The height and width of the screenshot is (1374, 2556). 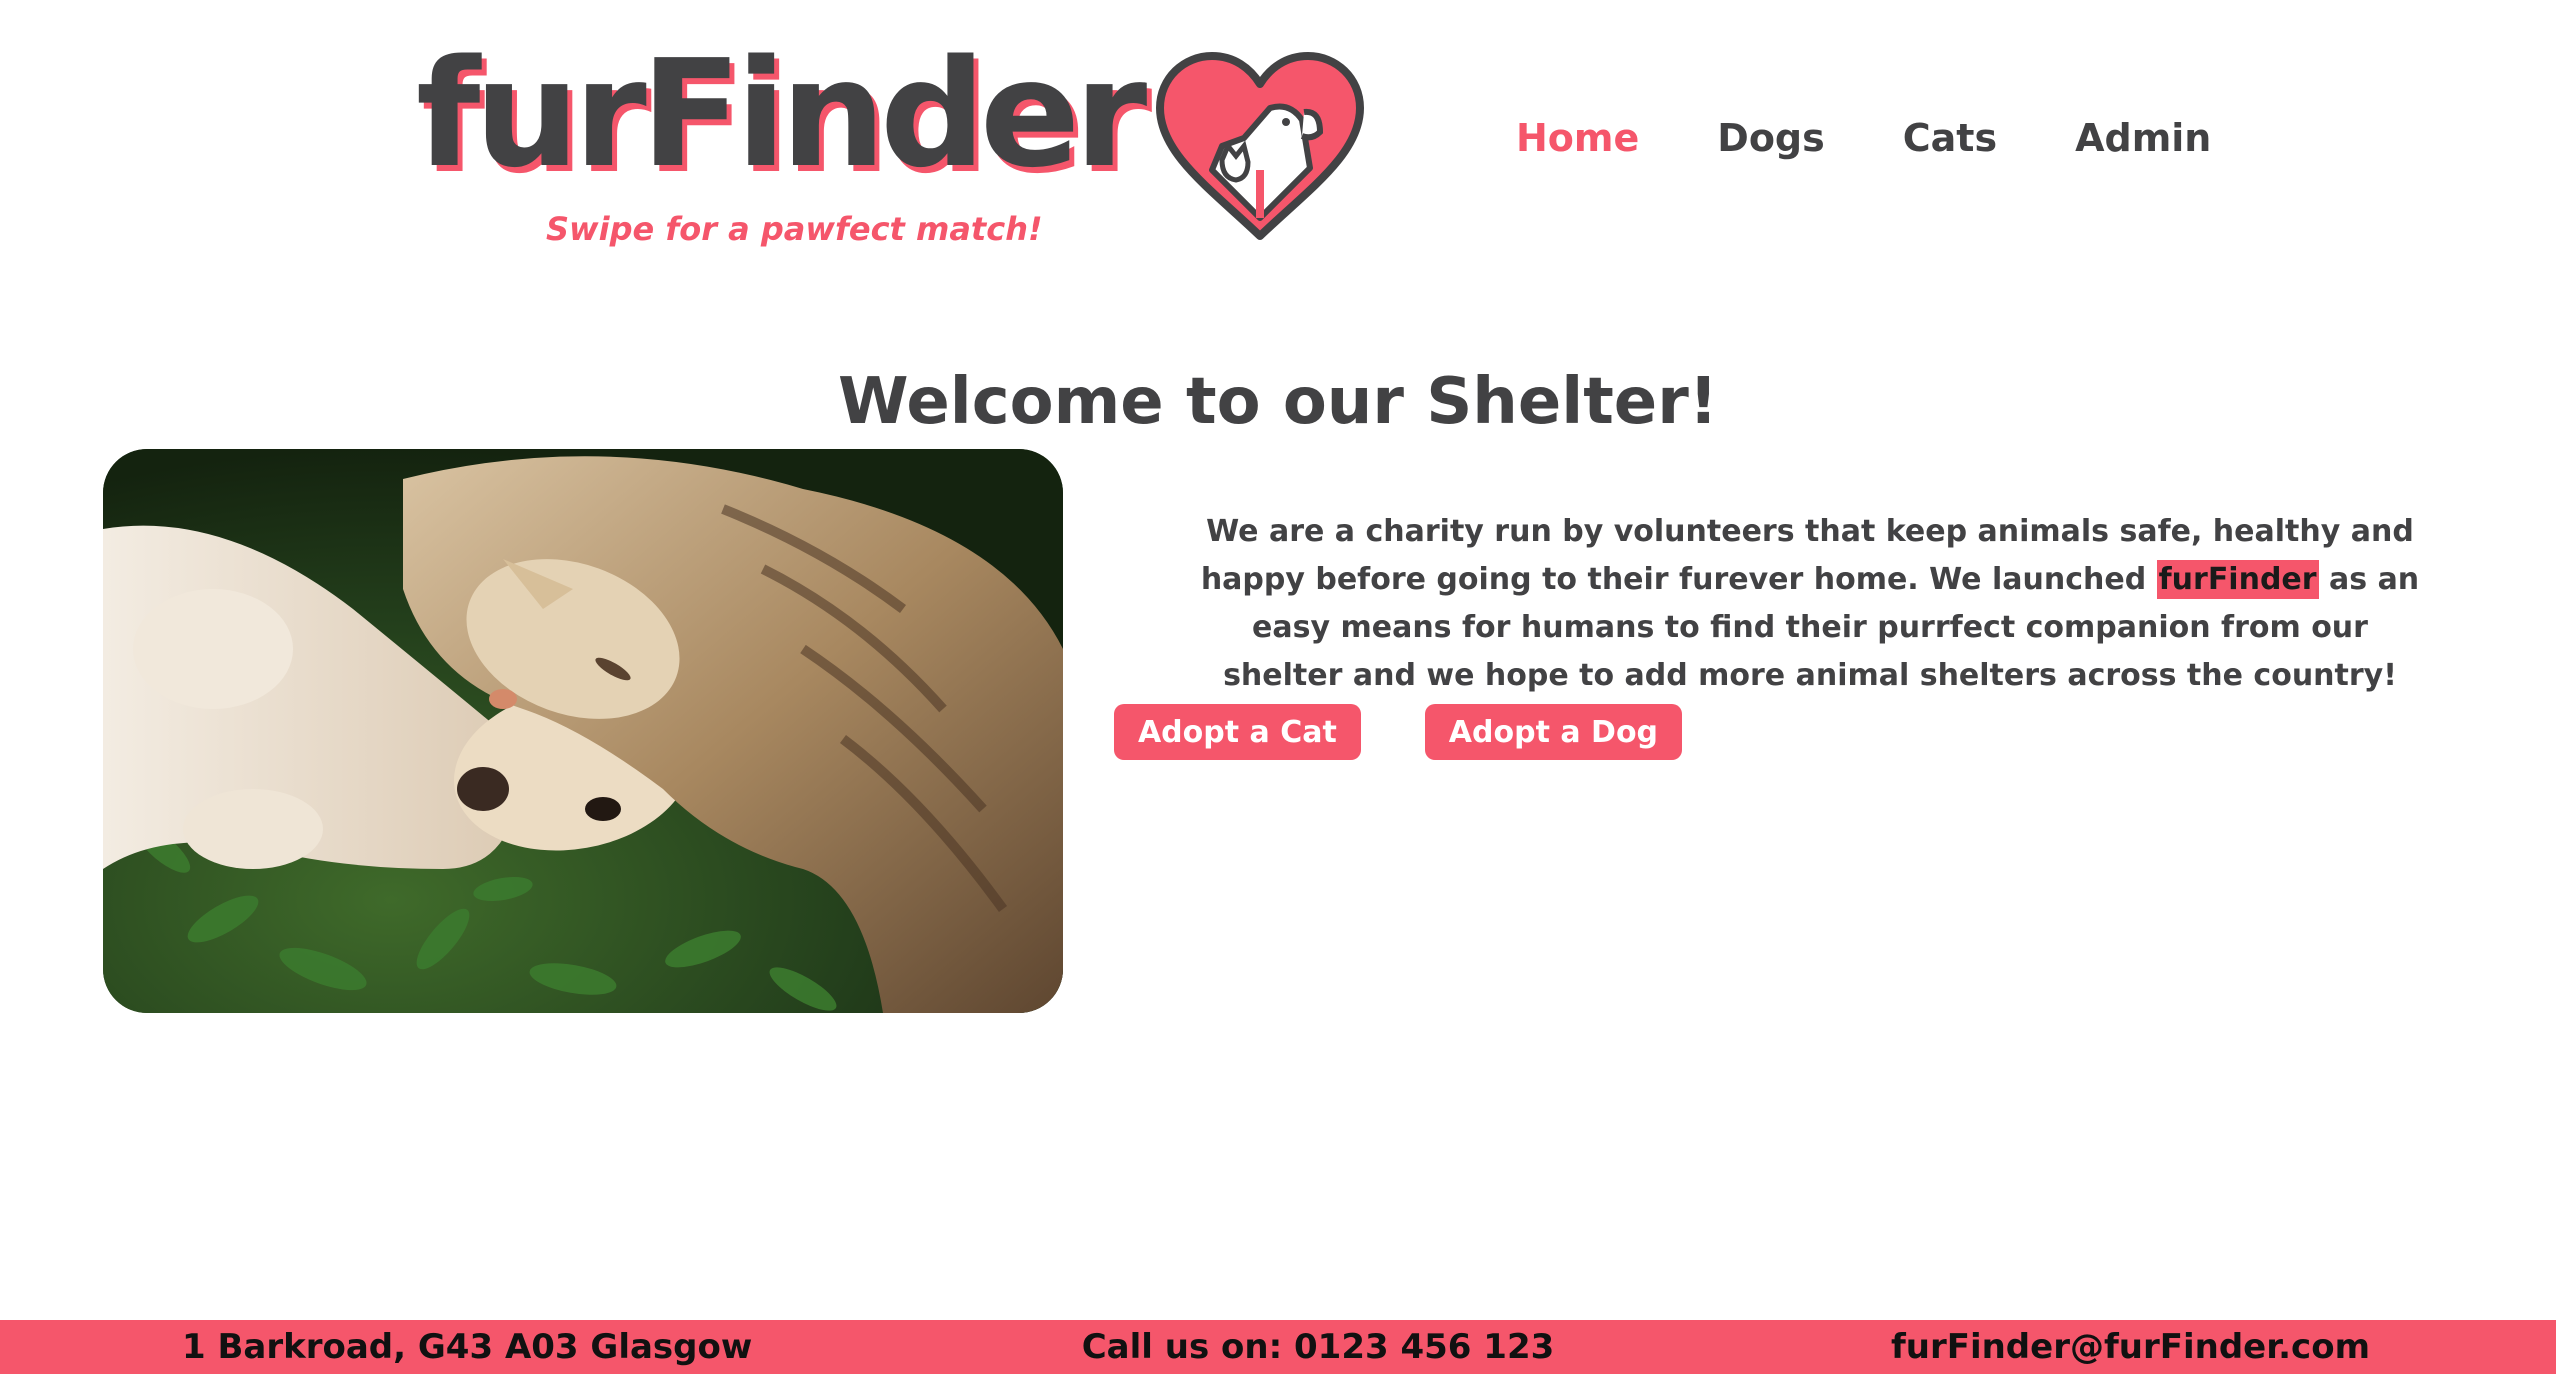 I want to click on adopt-dog-button: Adopt a Dog, so click(x=1553, y=732).